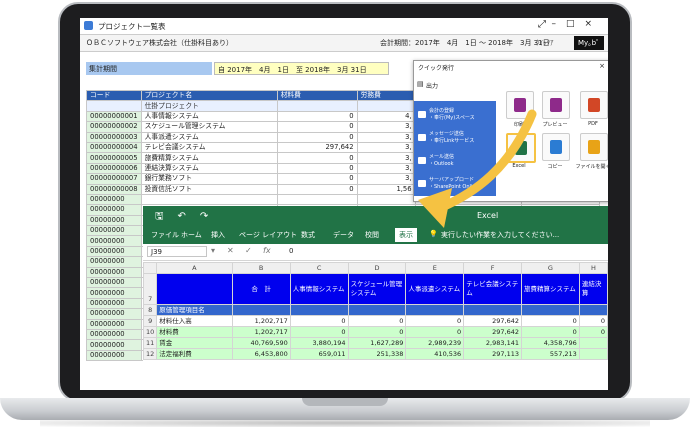  Describe the element at coordinates (345, 402) in the screenshot. I see `laptop-notch` at that location.